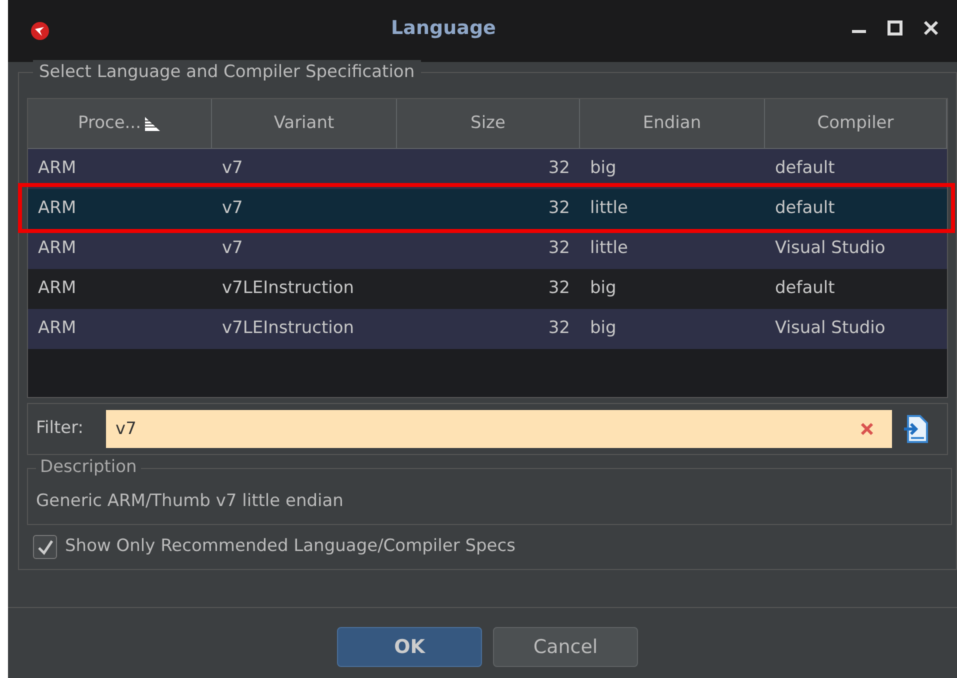 The height and width of the screenshot is (678, 957). What do you see at coordinates (409, 647) in the screenshot?
I see `ok-button: OK` at bounding box center [409, 647].